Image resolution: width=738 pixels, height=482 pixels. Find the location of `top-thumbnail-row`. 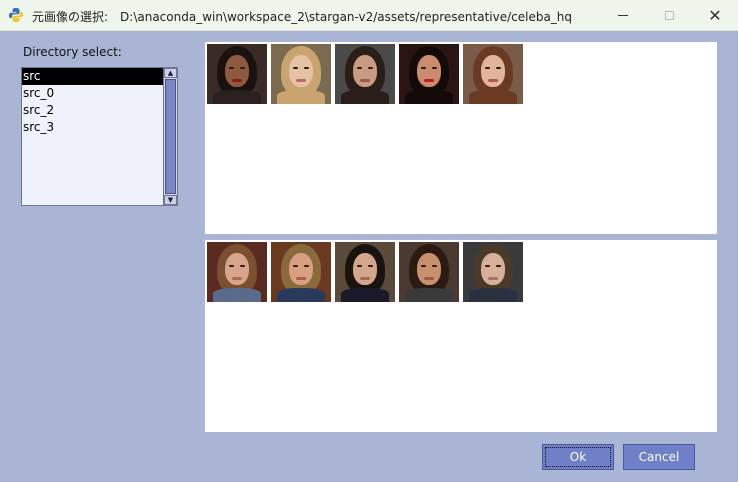

top-thumbnail-row is located at coordinates (365, 74).